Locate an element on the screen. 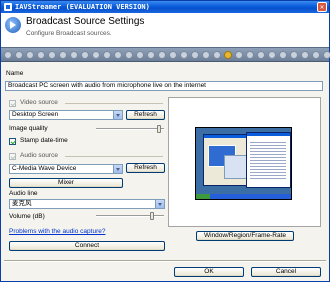 This screenshot has height=282, width=330. page-subtitle: Configure Broadcast sources. is located at coordinates (69, 33).